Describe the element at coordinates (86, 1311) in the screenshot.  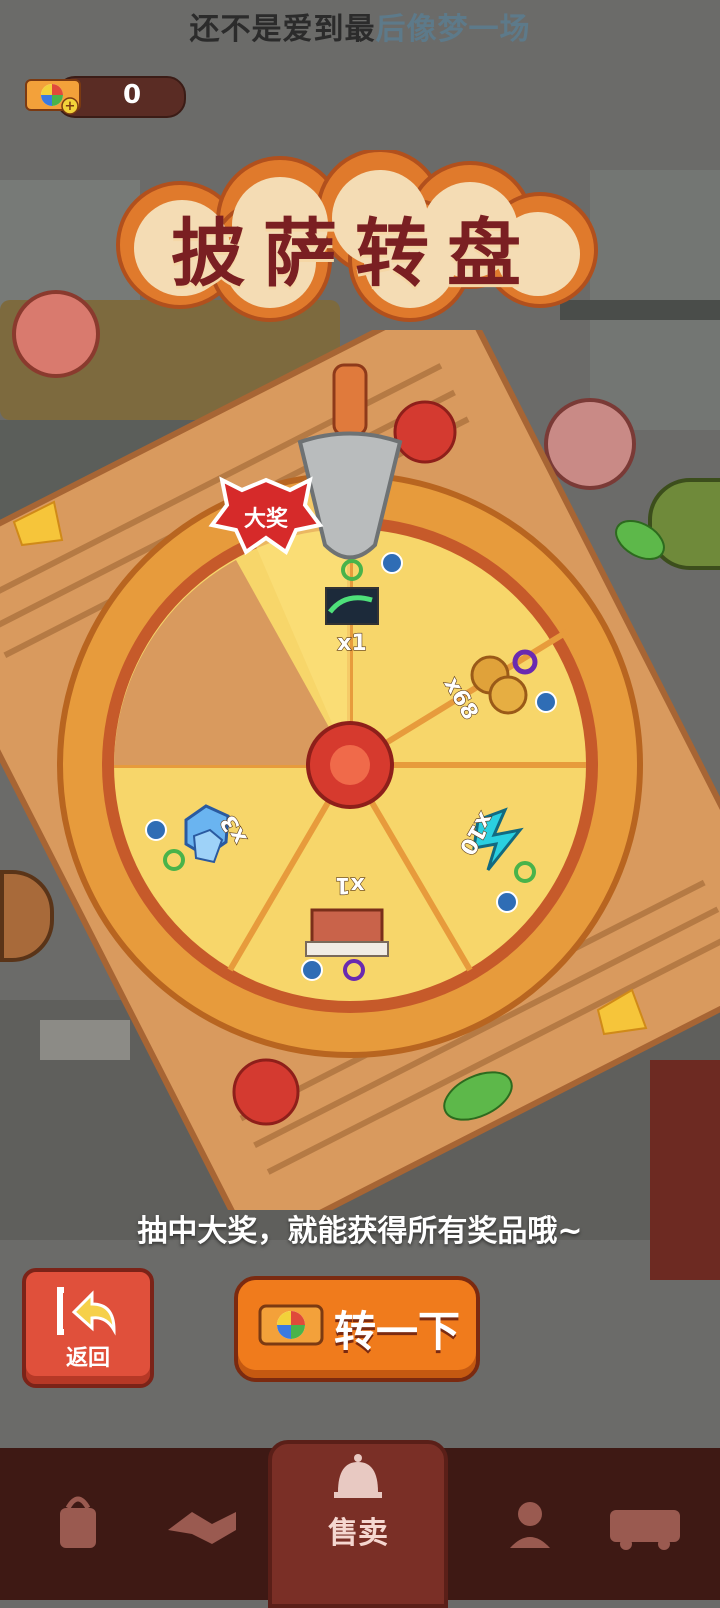
I see `back-arrow-icon` at that location.